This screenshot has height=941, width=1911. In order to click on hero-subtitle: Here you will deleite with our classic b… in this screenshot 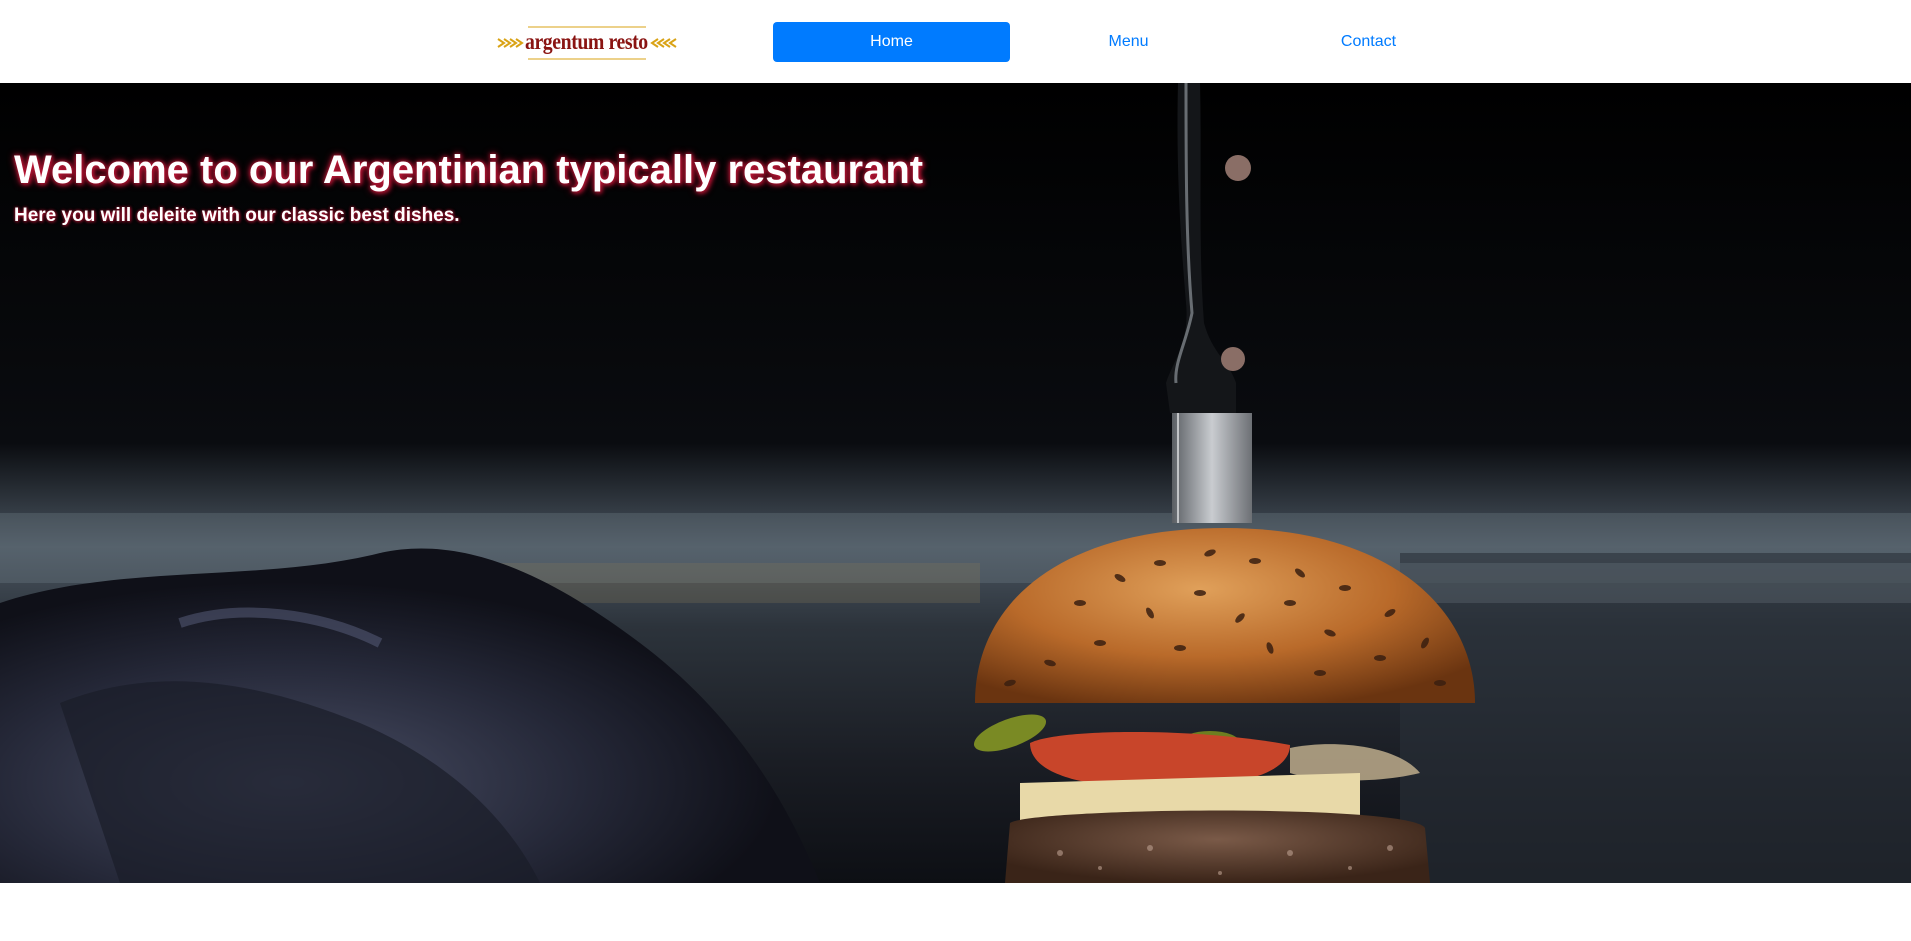, I will do `click(237, 215)`.